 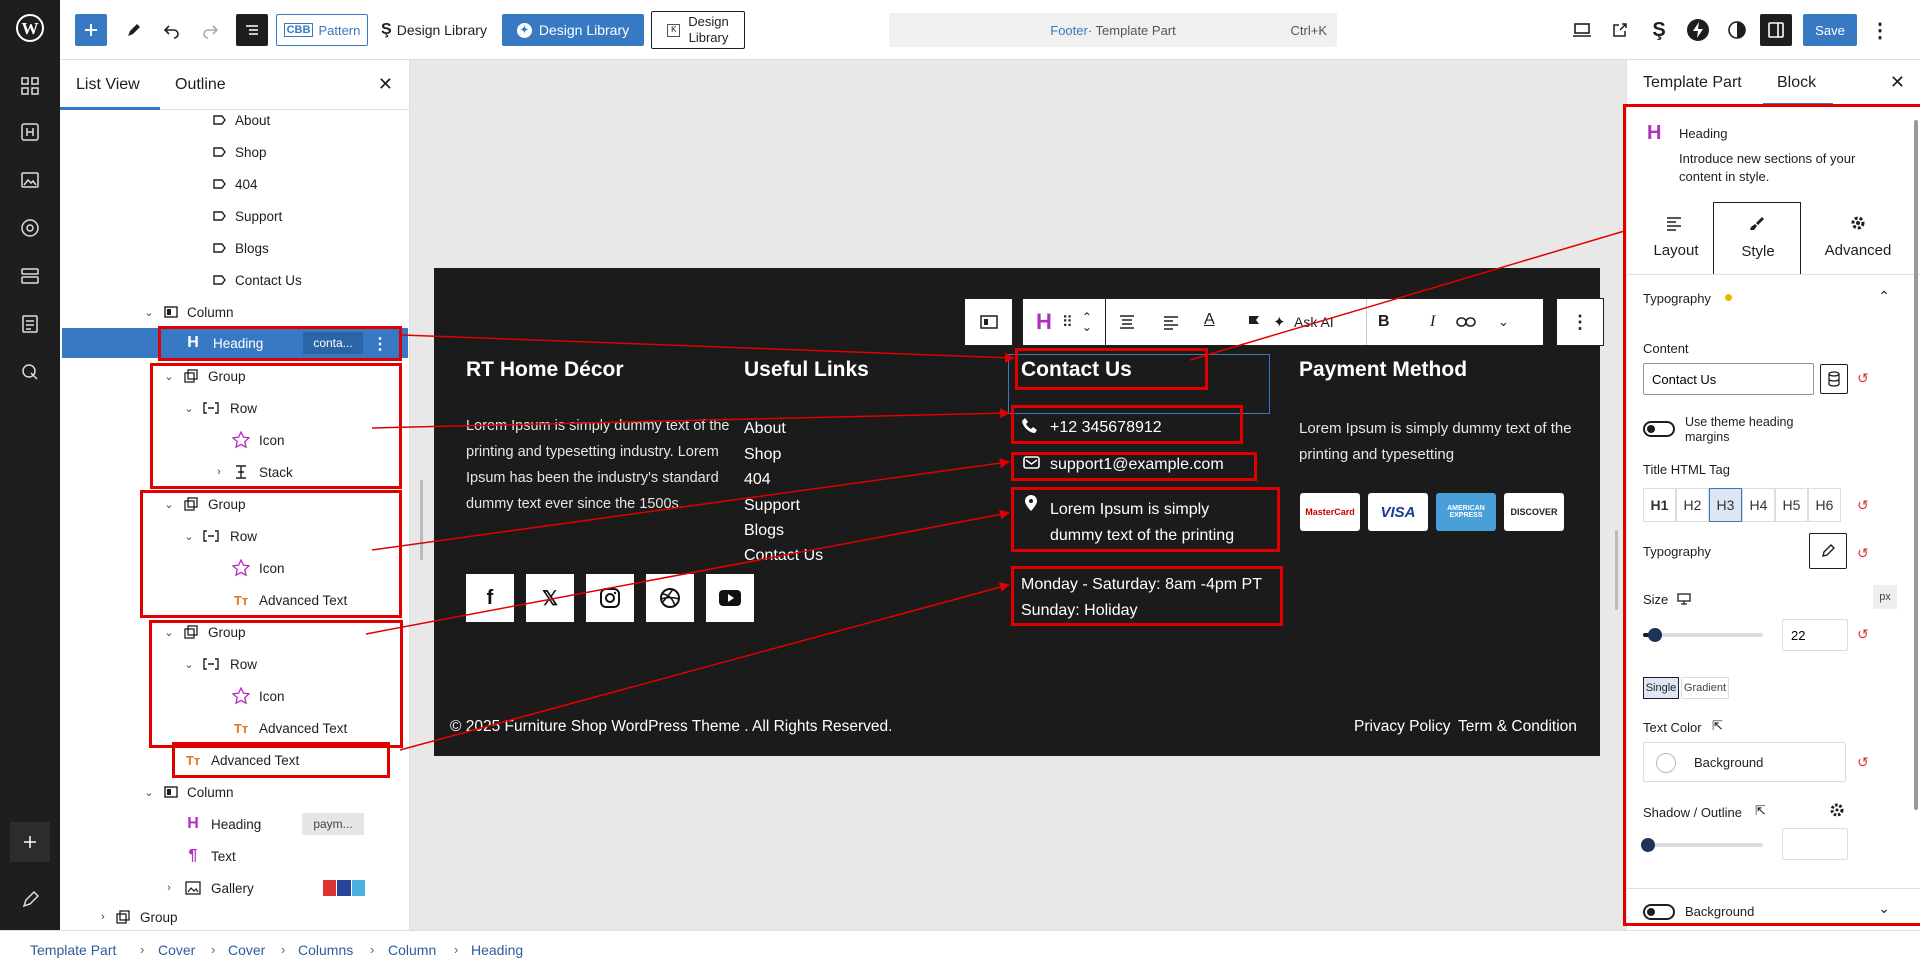 I want to click on footer-link-support: Support, so click(x=772, y=506).